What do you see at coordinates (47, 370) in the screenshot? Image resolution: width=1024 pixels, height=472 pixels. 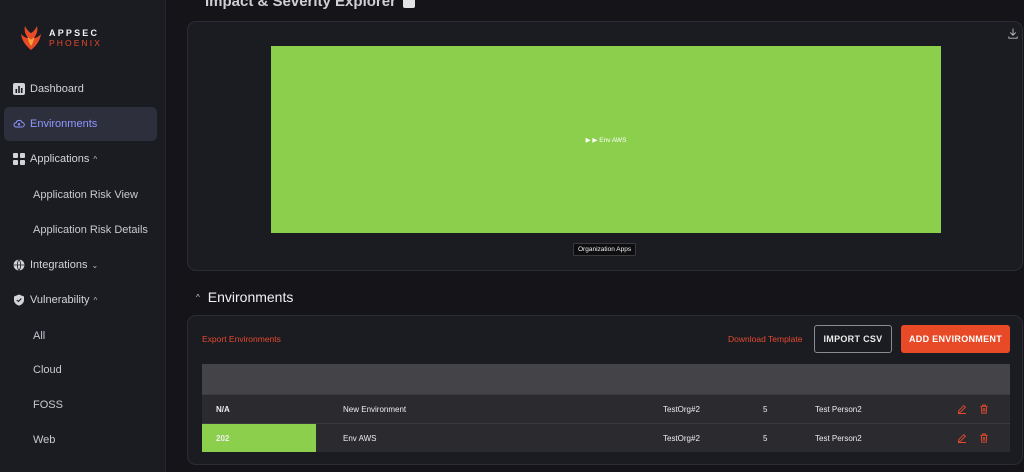 I see `sidebar-subitem-cloud: Cloud` at bounding box center [47, 370].